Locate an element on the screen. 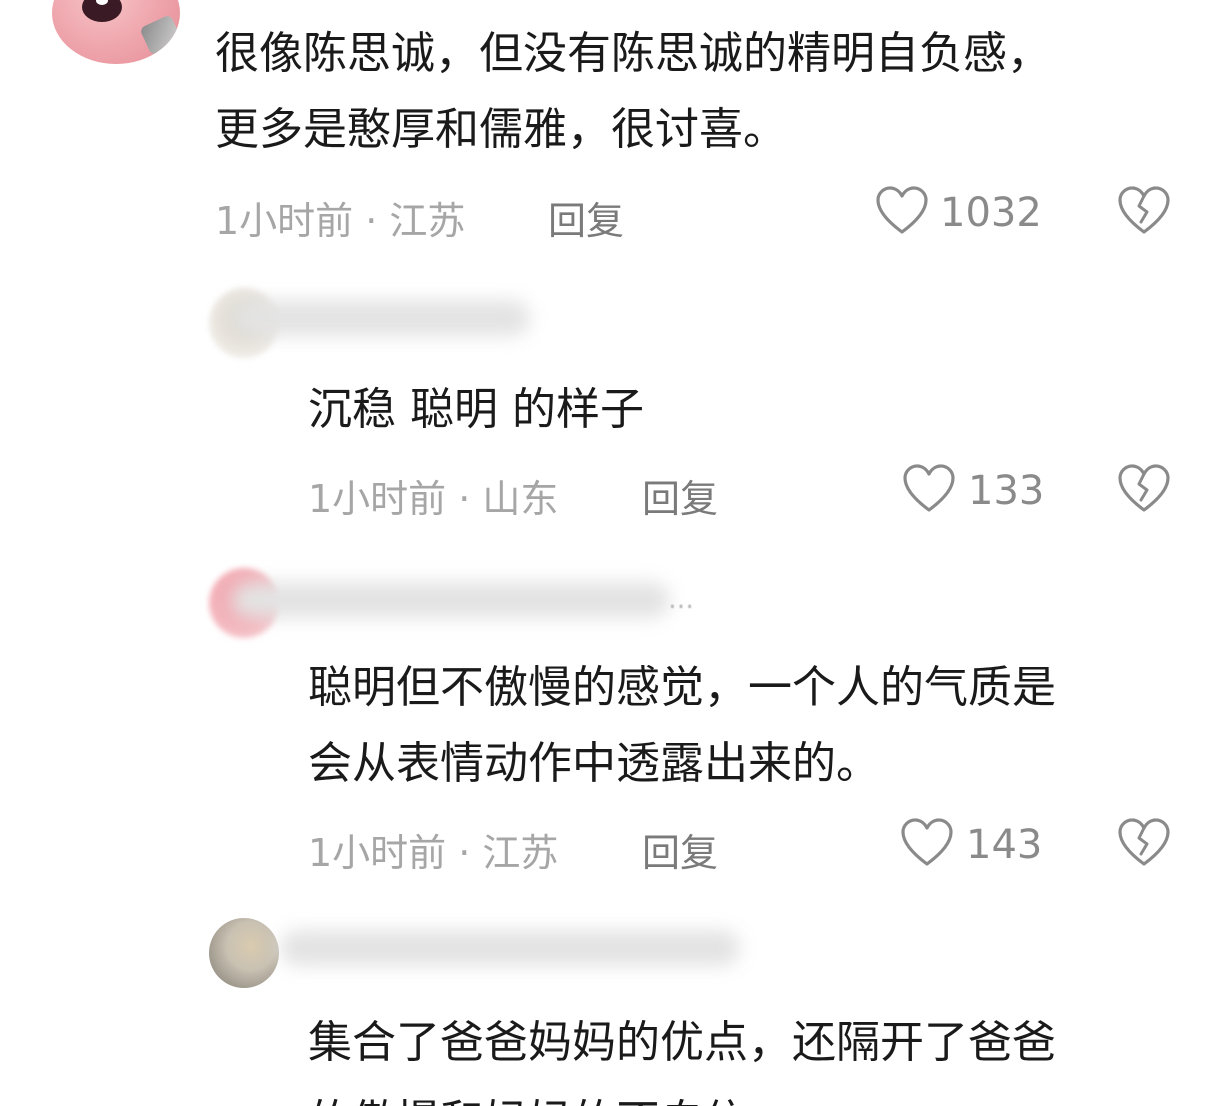 Image resolution: width=1229 pixels, height=1106 pixels. comment-text: 集合了爸爸妈妈的优点，还隔开了爸爸 is located at coordinates (682, 1042).